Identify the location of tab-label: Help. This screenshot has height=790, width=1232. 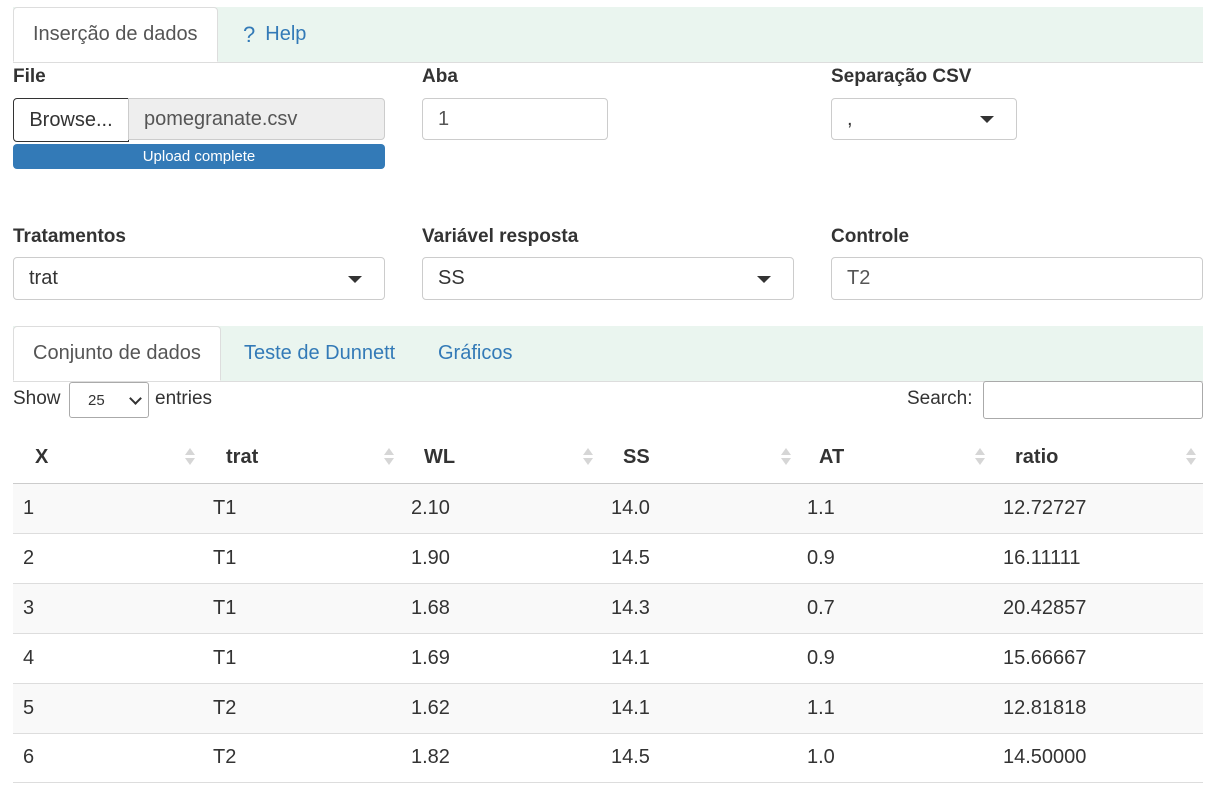
(286, 34).